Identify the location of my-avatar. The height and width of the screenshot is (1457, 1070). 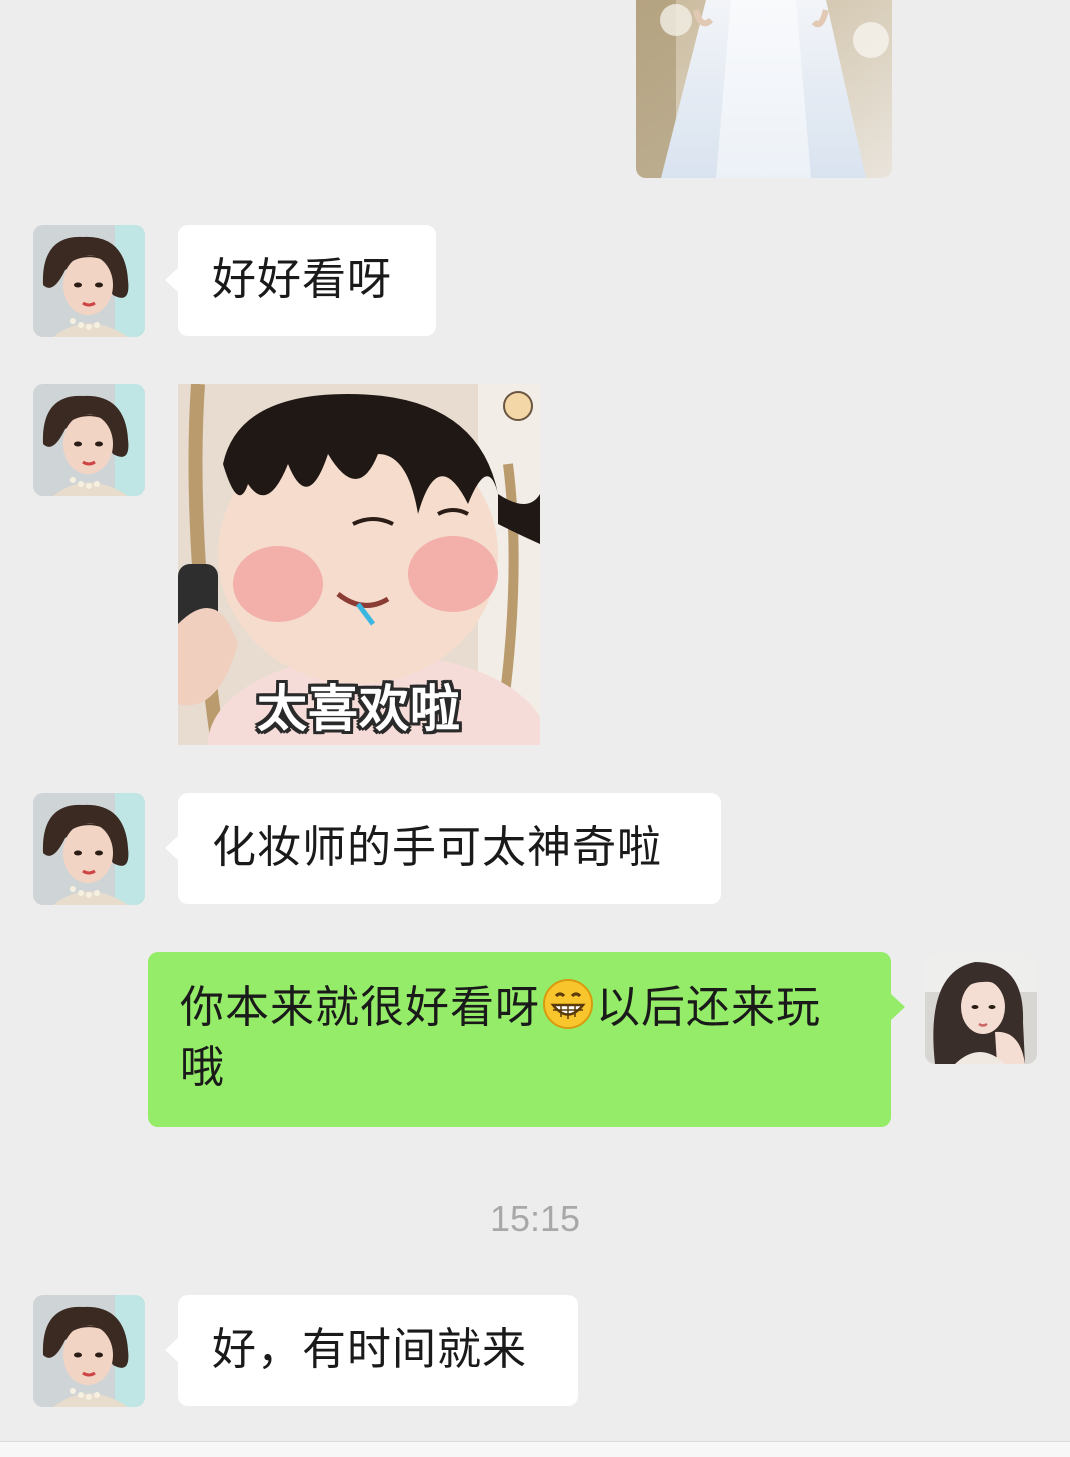
(981, 1008).